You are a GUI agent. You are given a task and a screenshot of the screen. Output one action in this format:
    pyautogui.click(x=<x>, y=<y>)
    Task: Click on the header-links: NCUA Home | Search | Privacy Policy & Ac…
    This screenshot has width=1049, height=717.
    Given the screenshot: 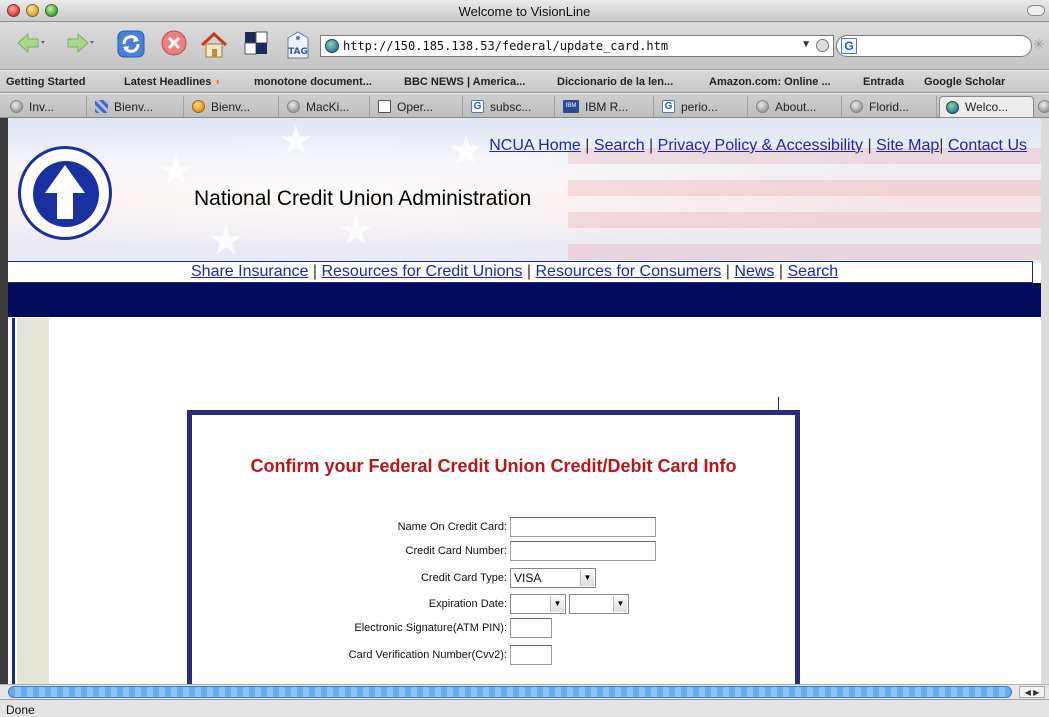 What is the action you would take?
    pyautogui.click(x=758, y=146)
    